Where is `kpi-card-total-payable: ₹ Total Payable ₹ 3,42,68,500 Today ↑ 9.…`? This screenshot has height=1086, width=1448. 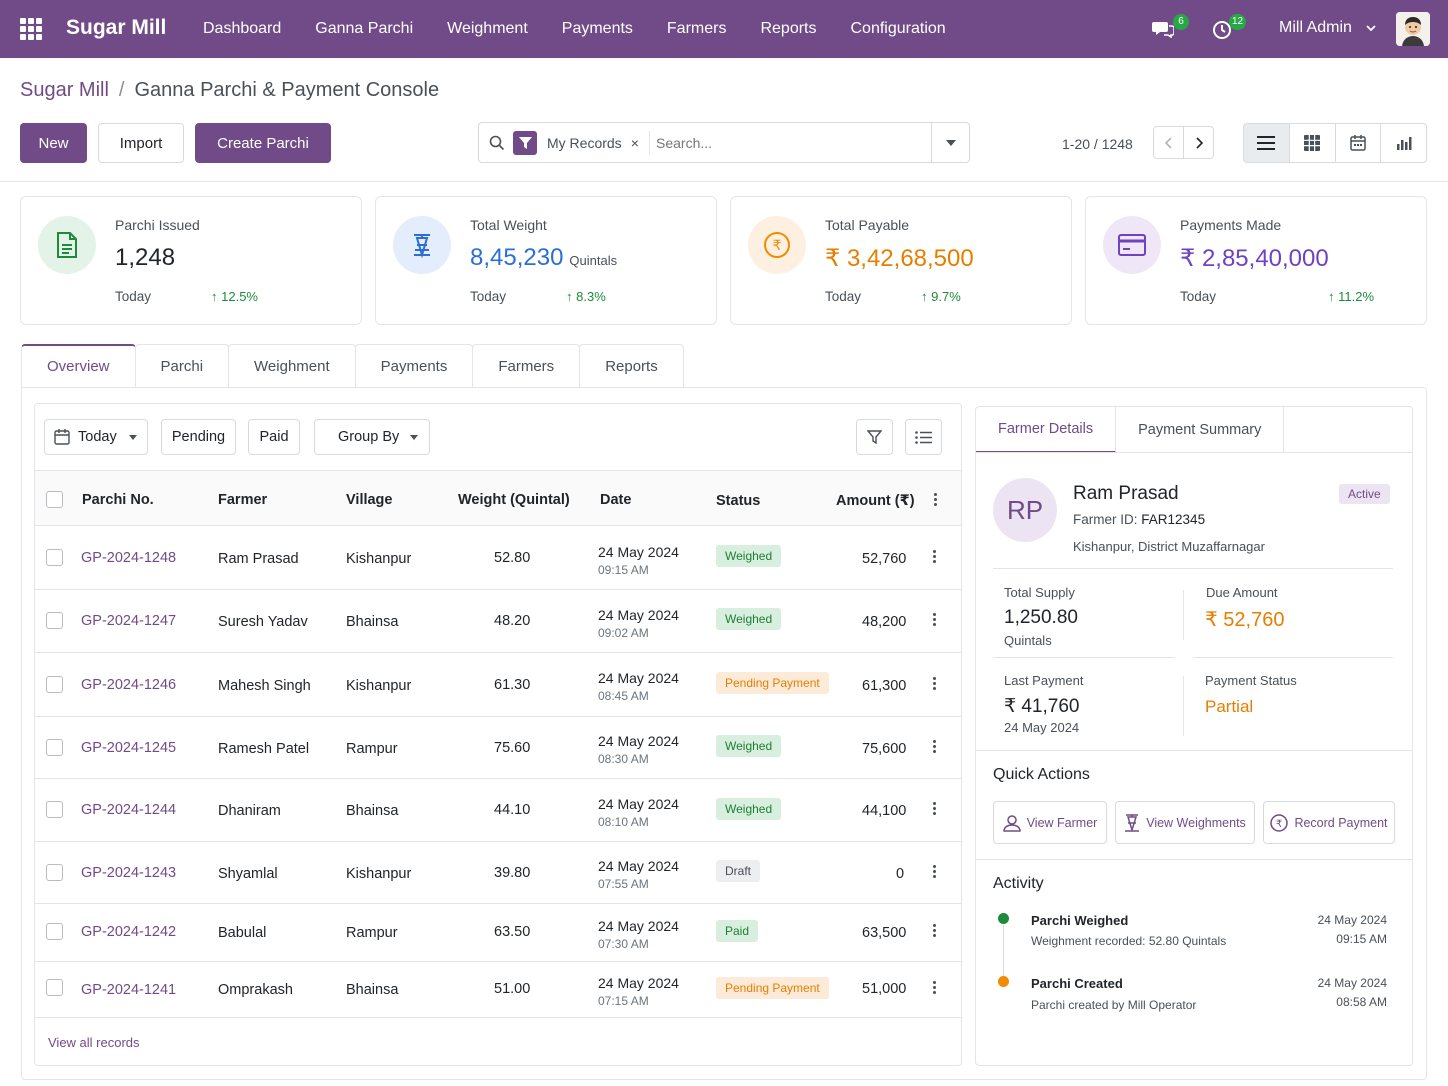
kpi-card-total-payable: ₹ Total Payable ₹ 3,42,68,500 Today ↑ 9.… is located at coordinates (901, 260).